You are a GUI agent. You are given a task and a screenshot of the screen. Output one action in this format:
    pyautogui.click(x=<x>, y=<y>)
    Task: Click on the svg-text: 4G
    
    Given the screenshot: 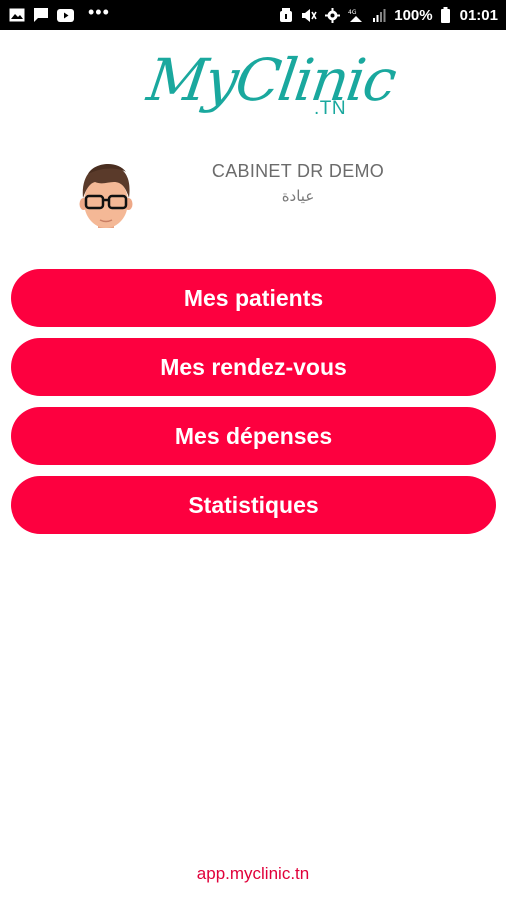 What is the action you would take?
    pyautogui.click(x=352, y=12)
    